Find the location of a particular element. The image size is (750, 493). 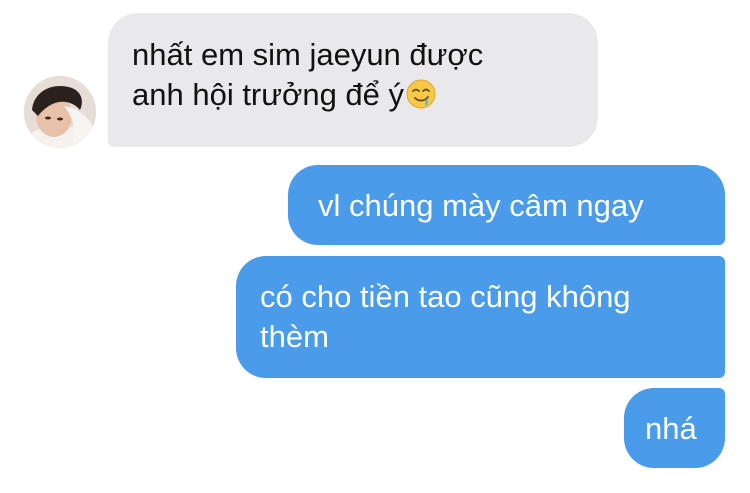

message-text-line: anh hội trưởng để ý is located at coordinates (353, 95).